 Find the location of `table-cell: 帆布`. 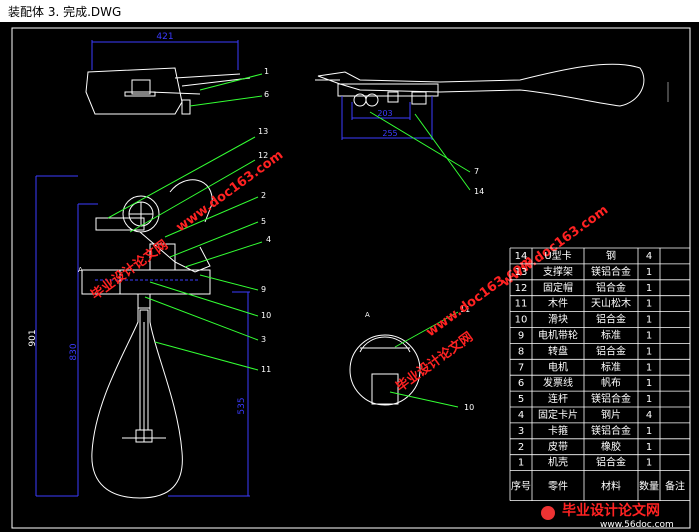

table-cell: 帆布 is located at coordinates (611, 382).